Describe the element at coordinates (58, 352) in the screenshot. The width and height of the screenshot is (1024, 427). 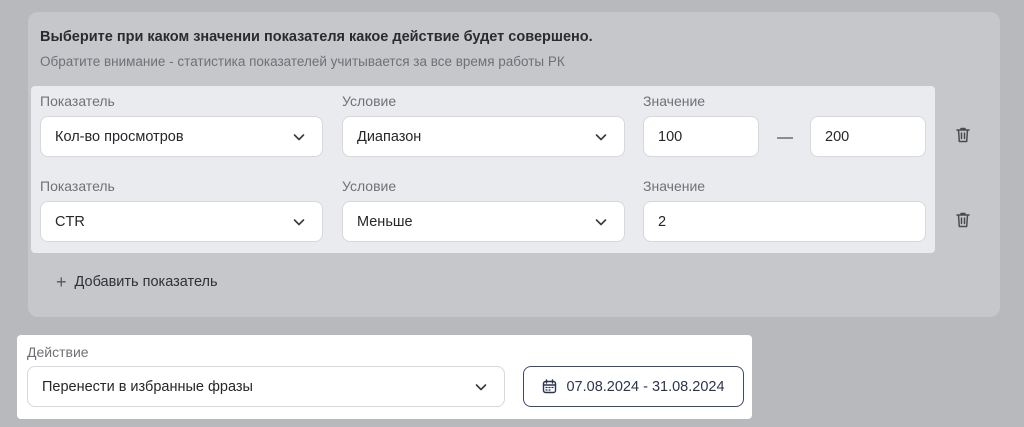
I see `action-label: Действие` at that location.